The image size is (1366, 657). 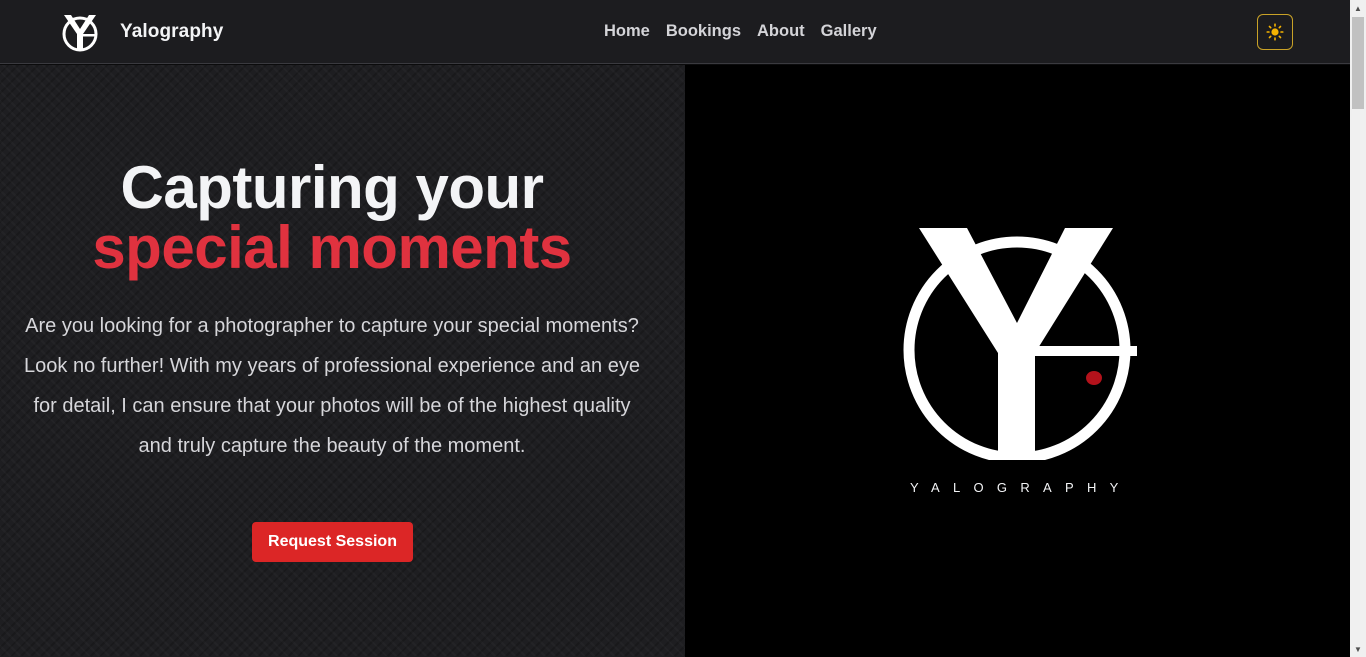 I want to click on brand-logo, so click(x=80, y=33).